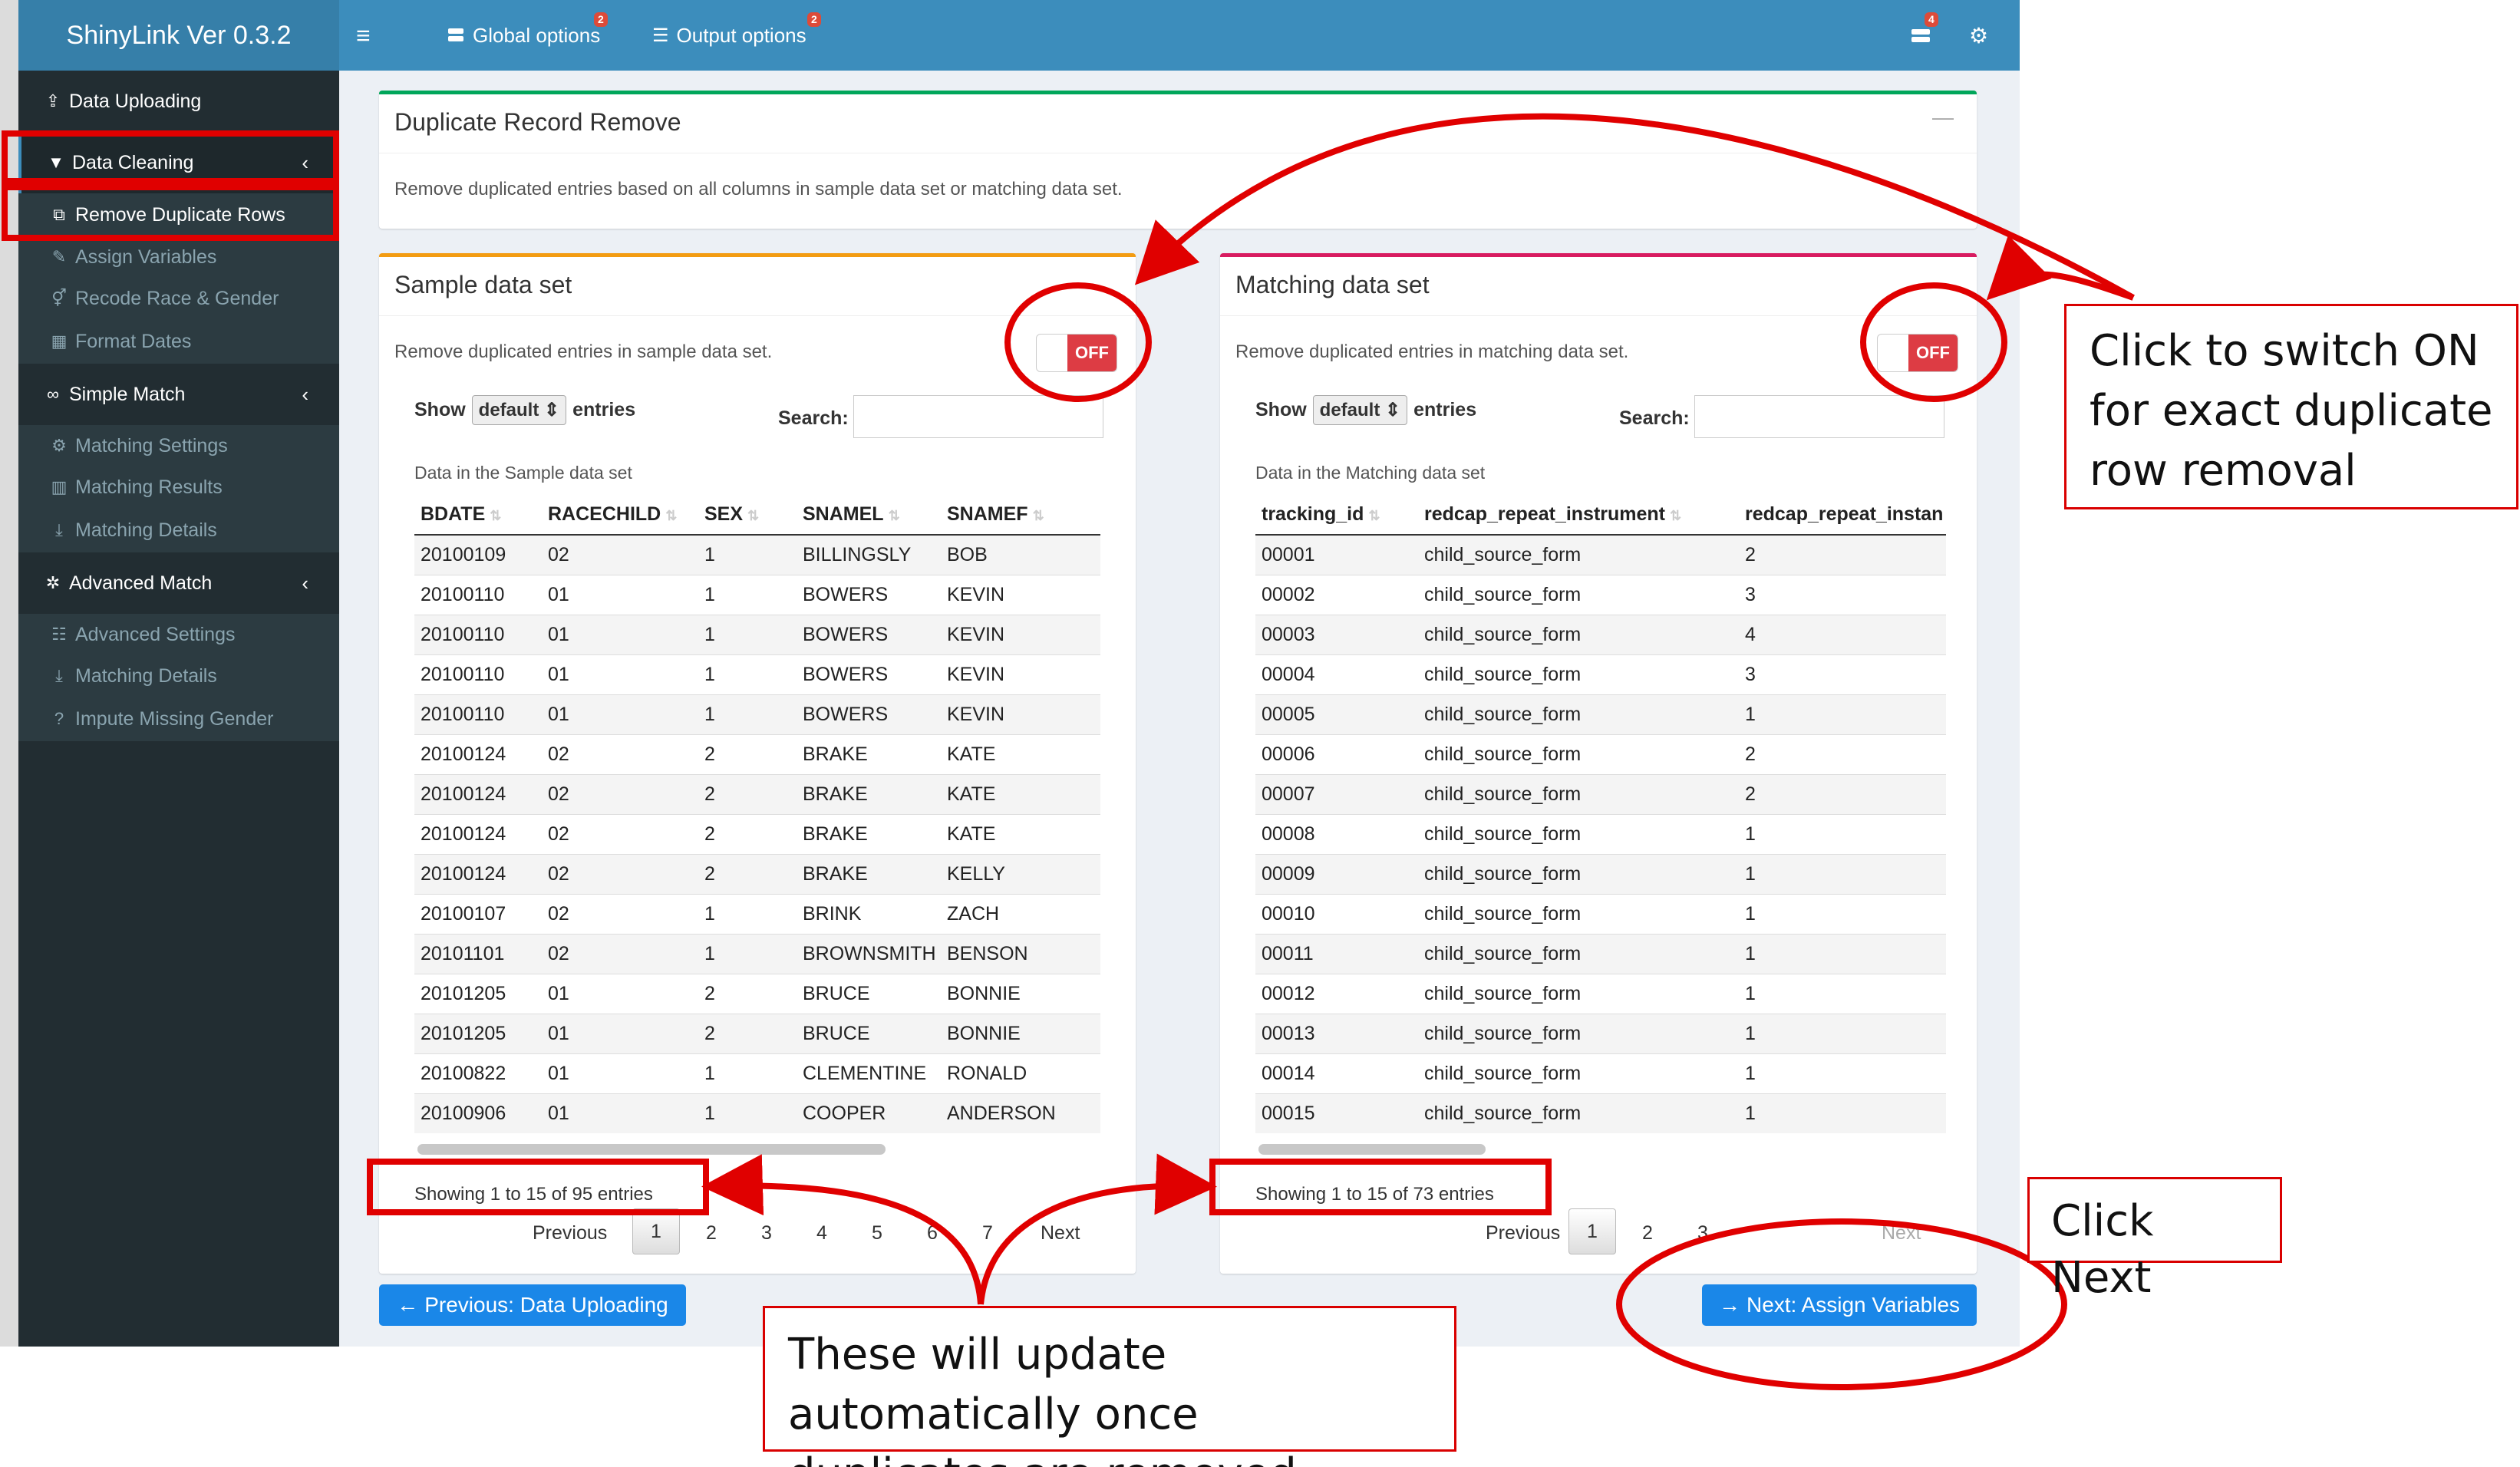  I want to click on annotation-circle-sample-toggle, so click(1078, 342).